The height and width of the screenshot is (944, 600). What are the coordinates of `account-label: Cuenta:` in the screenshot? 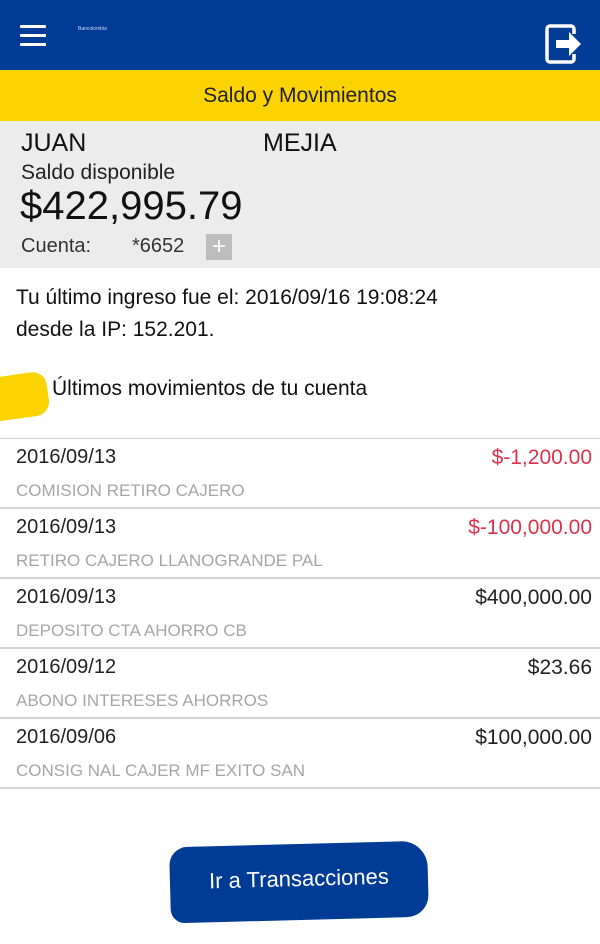 It's located at (56, 246).